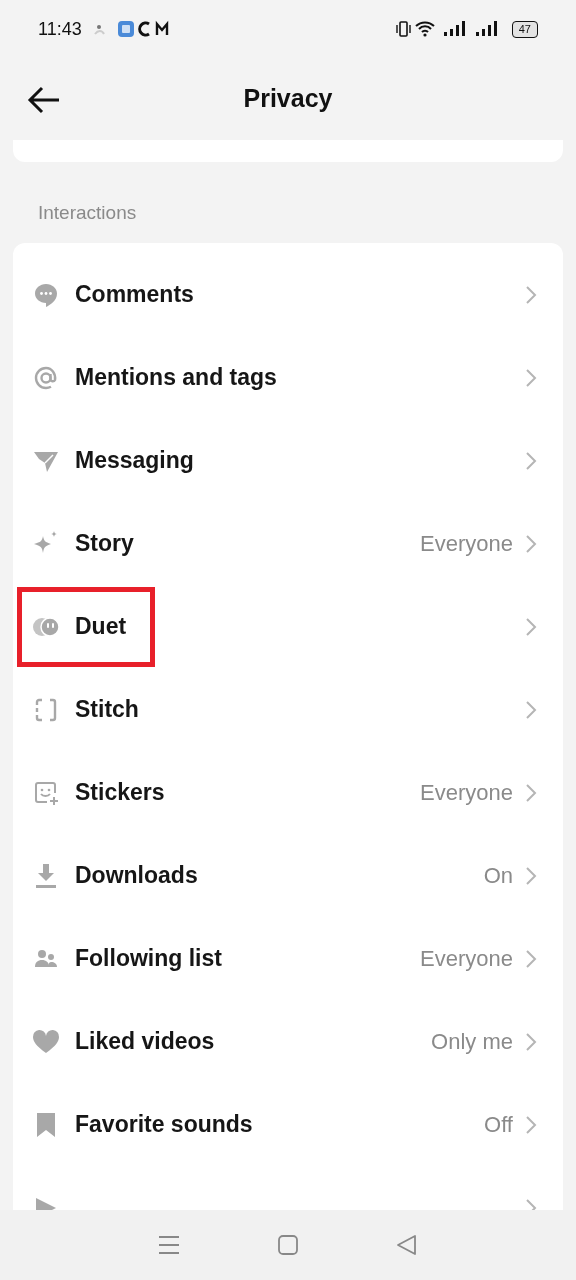 This screenshot has height=1280, width=576. Describe the element at coordinates (288, 1245) in the screenshot. I see `square-home-icon` at that location.